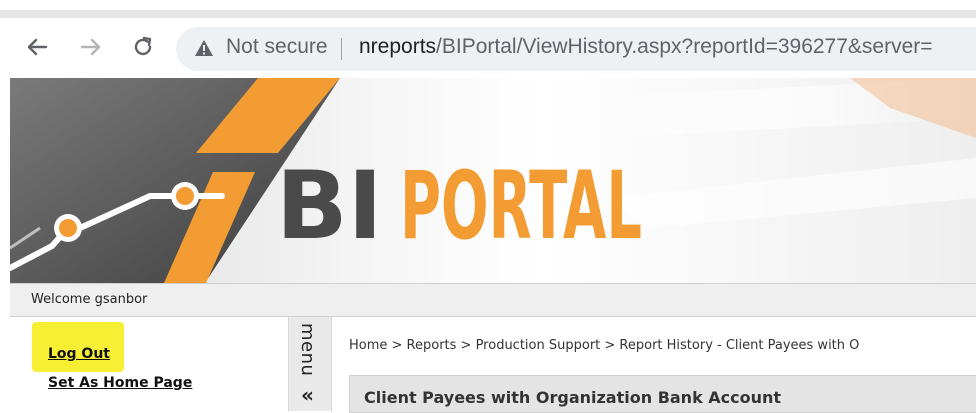 Image resolution: width=976 pixels, height=413 pixels. I want to click on forward-button, so click(91, 47).